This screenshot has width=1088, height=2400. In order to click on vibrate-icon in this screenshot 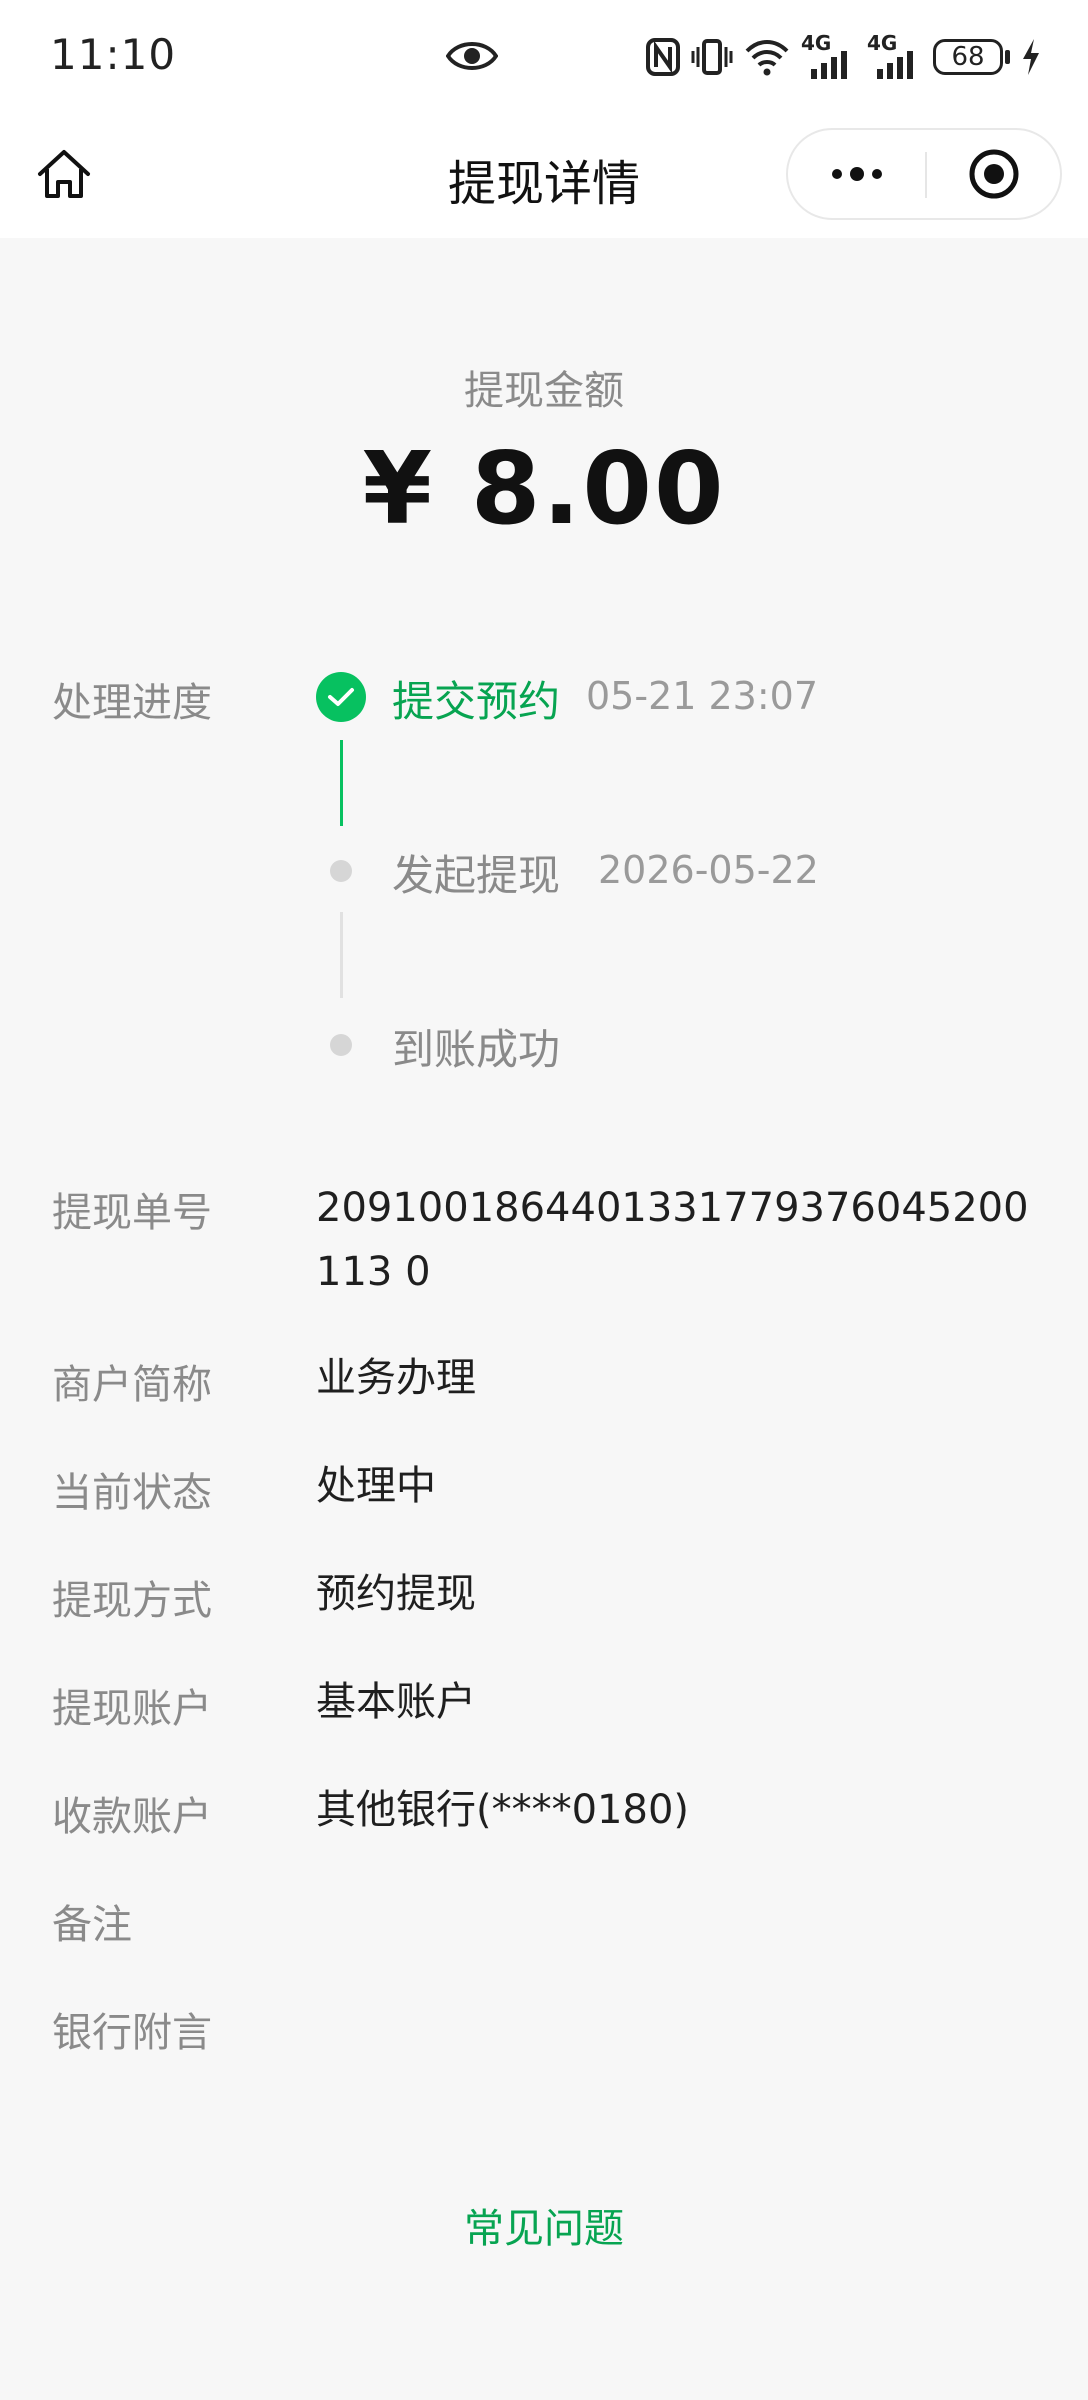, I will do `click(712, 57)`.